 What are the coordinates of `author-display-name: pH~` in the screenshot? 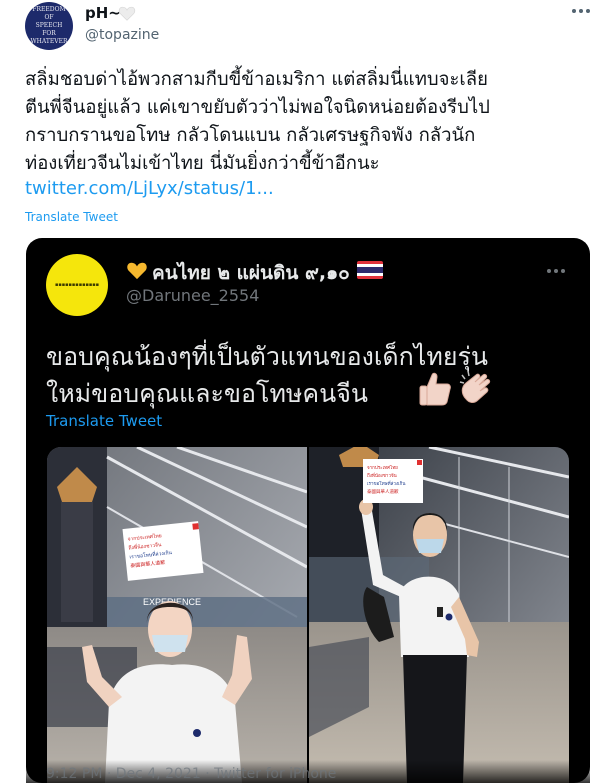 It's located at (103, 13).